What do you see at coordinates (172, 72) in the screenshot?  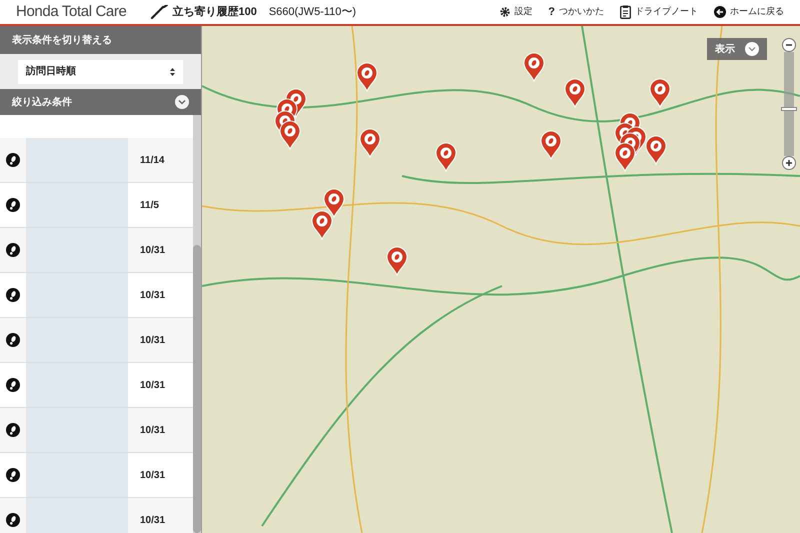 I see `select-arrows-icon` at bounding box center [172, 72].